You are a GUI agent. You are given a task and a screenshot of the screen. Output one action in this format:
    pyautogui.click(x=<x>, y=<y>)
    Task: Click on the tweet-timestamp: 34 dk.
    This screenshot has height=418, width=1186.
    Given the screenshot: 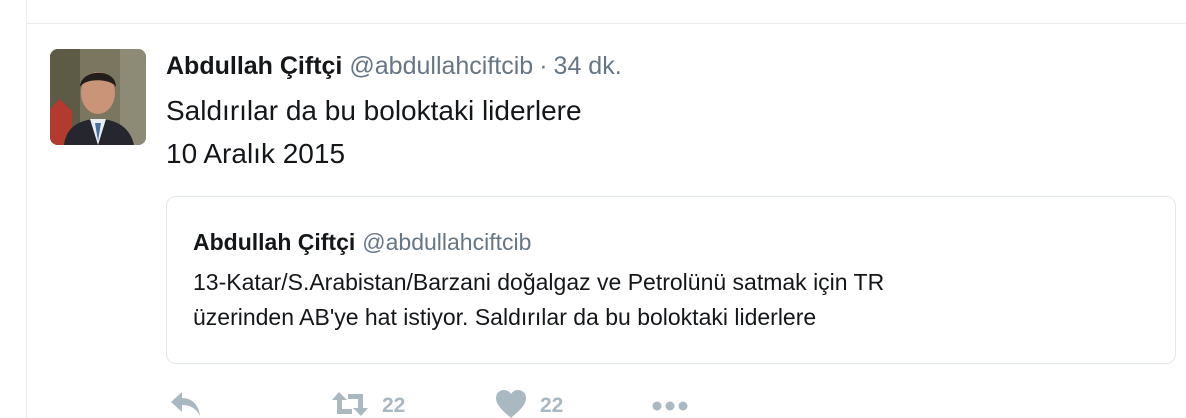 What is the action you would take?
    pyautogui.click(x=588, y=66)
    